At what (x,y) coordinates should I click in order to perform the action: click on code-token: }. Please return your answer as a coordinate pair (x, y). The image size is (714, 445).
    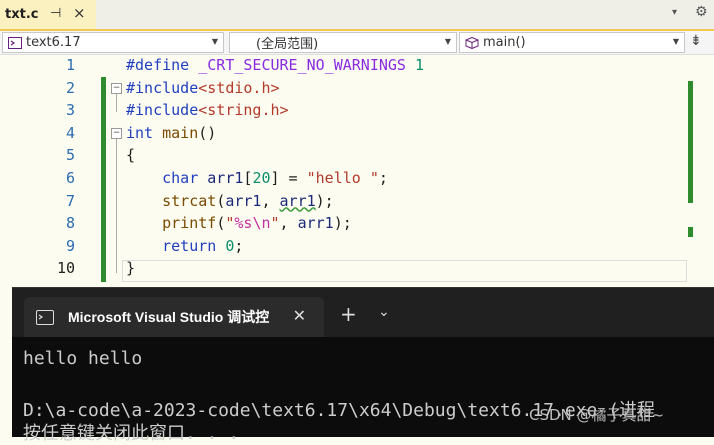
    Looking at the image, I should click on (131, 268).